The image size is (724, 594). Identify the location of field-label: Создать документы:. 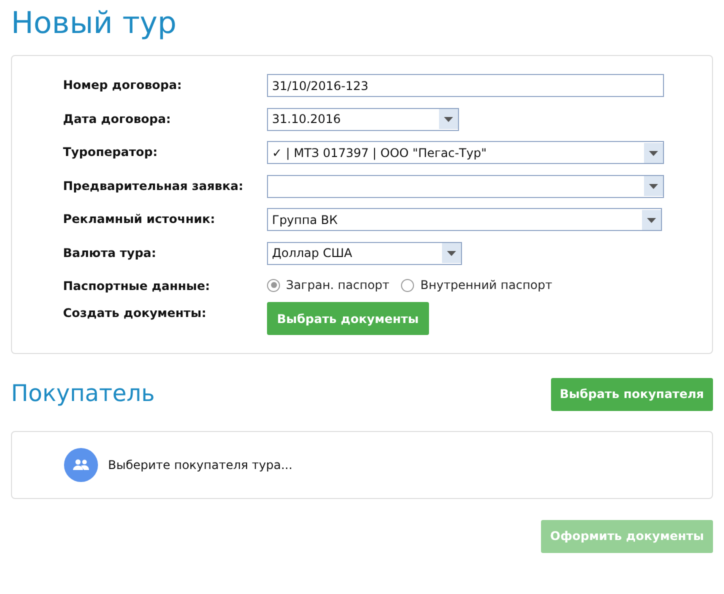
(135, 312).